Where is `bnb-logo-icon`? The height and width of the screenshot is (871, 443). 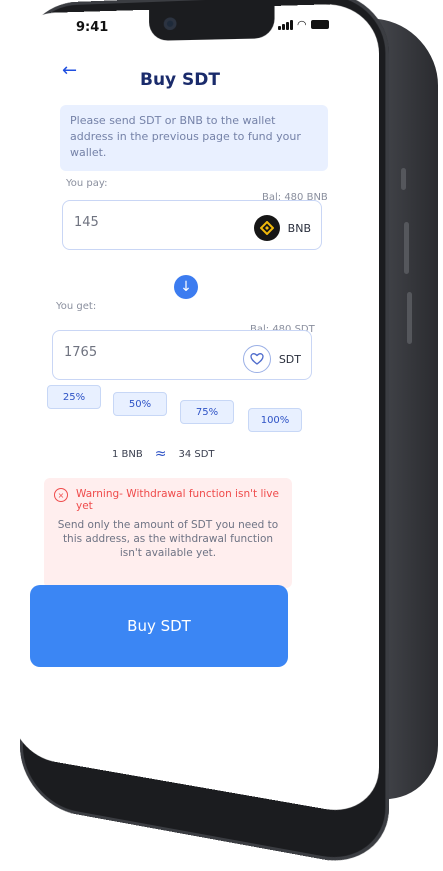
bnb-logo-icon is located at coordinates (266, 228).